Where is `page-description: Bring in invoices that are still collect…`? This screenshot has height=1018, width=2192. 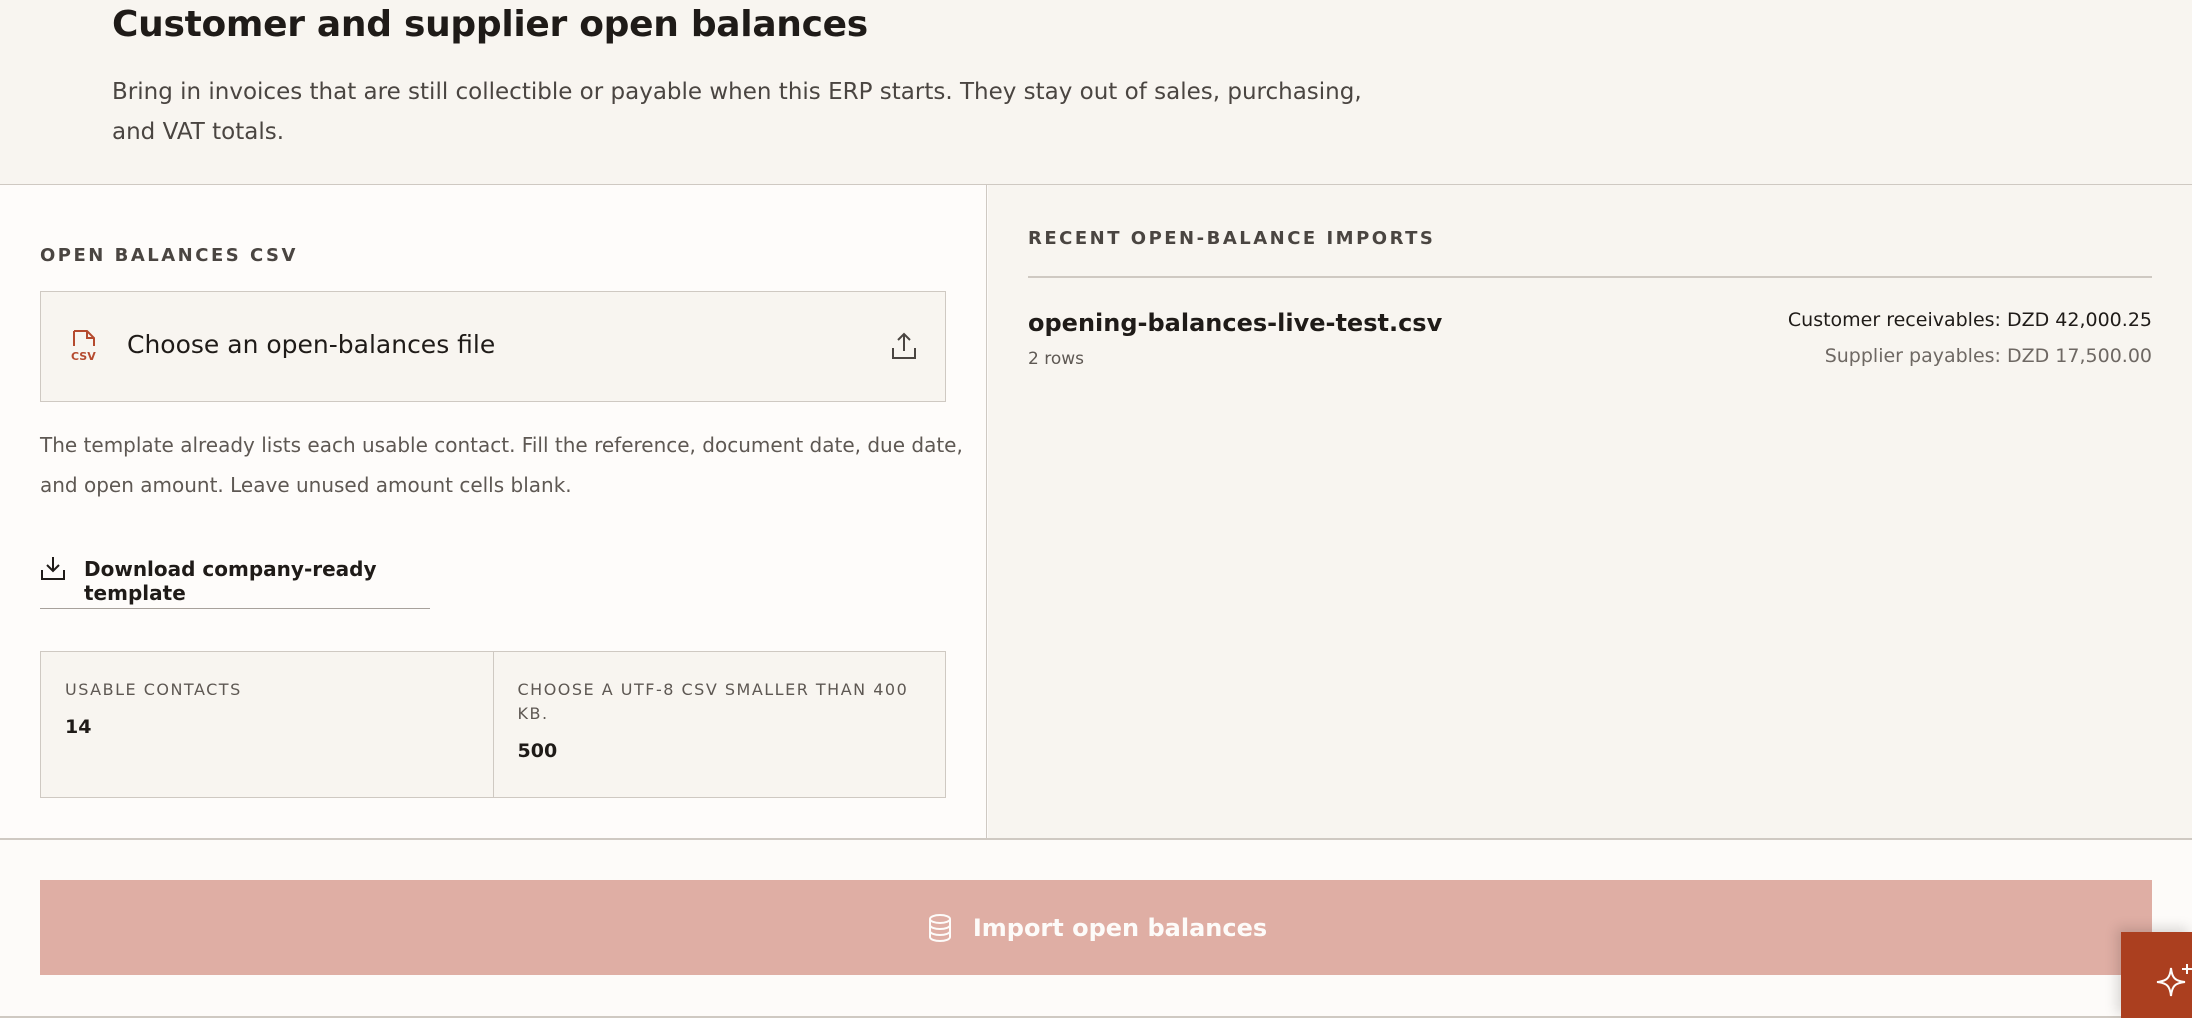 page-description: Bring in invoices that are still collect… is located at coordinates (737, 112).